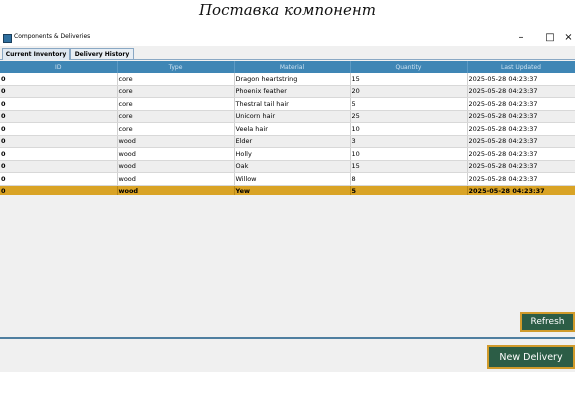 Image resolution: width=575 pixels, height=406 pixels. What do you see at coordinates (36, 54) in the screenshot?
I see `tab-current-inventory: Current Inventory` at bounding box center [36, 54].